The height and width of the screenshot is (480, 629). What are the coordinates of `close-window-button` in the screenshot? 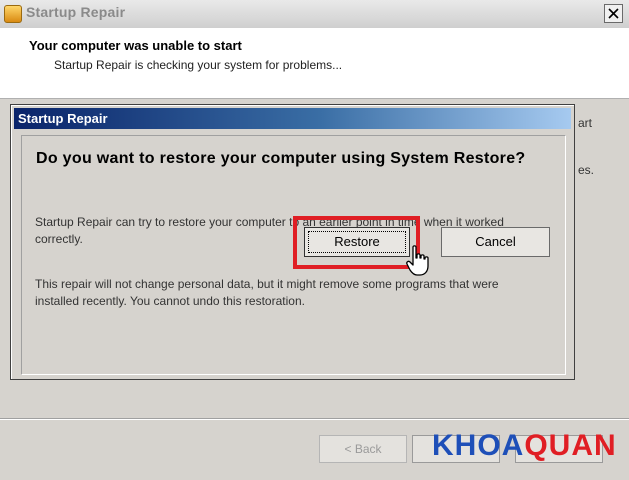 It's located at (613, 13).